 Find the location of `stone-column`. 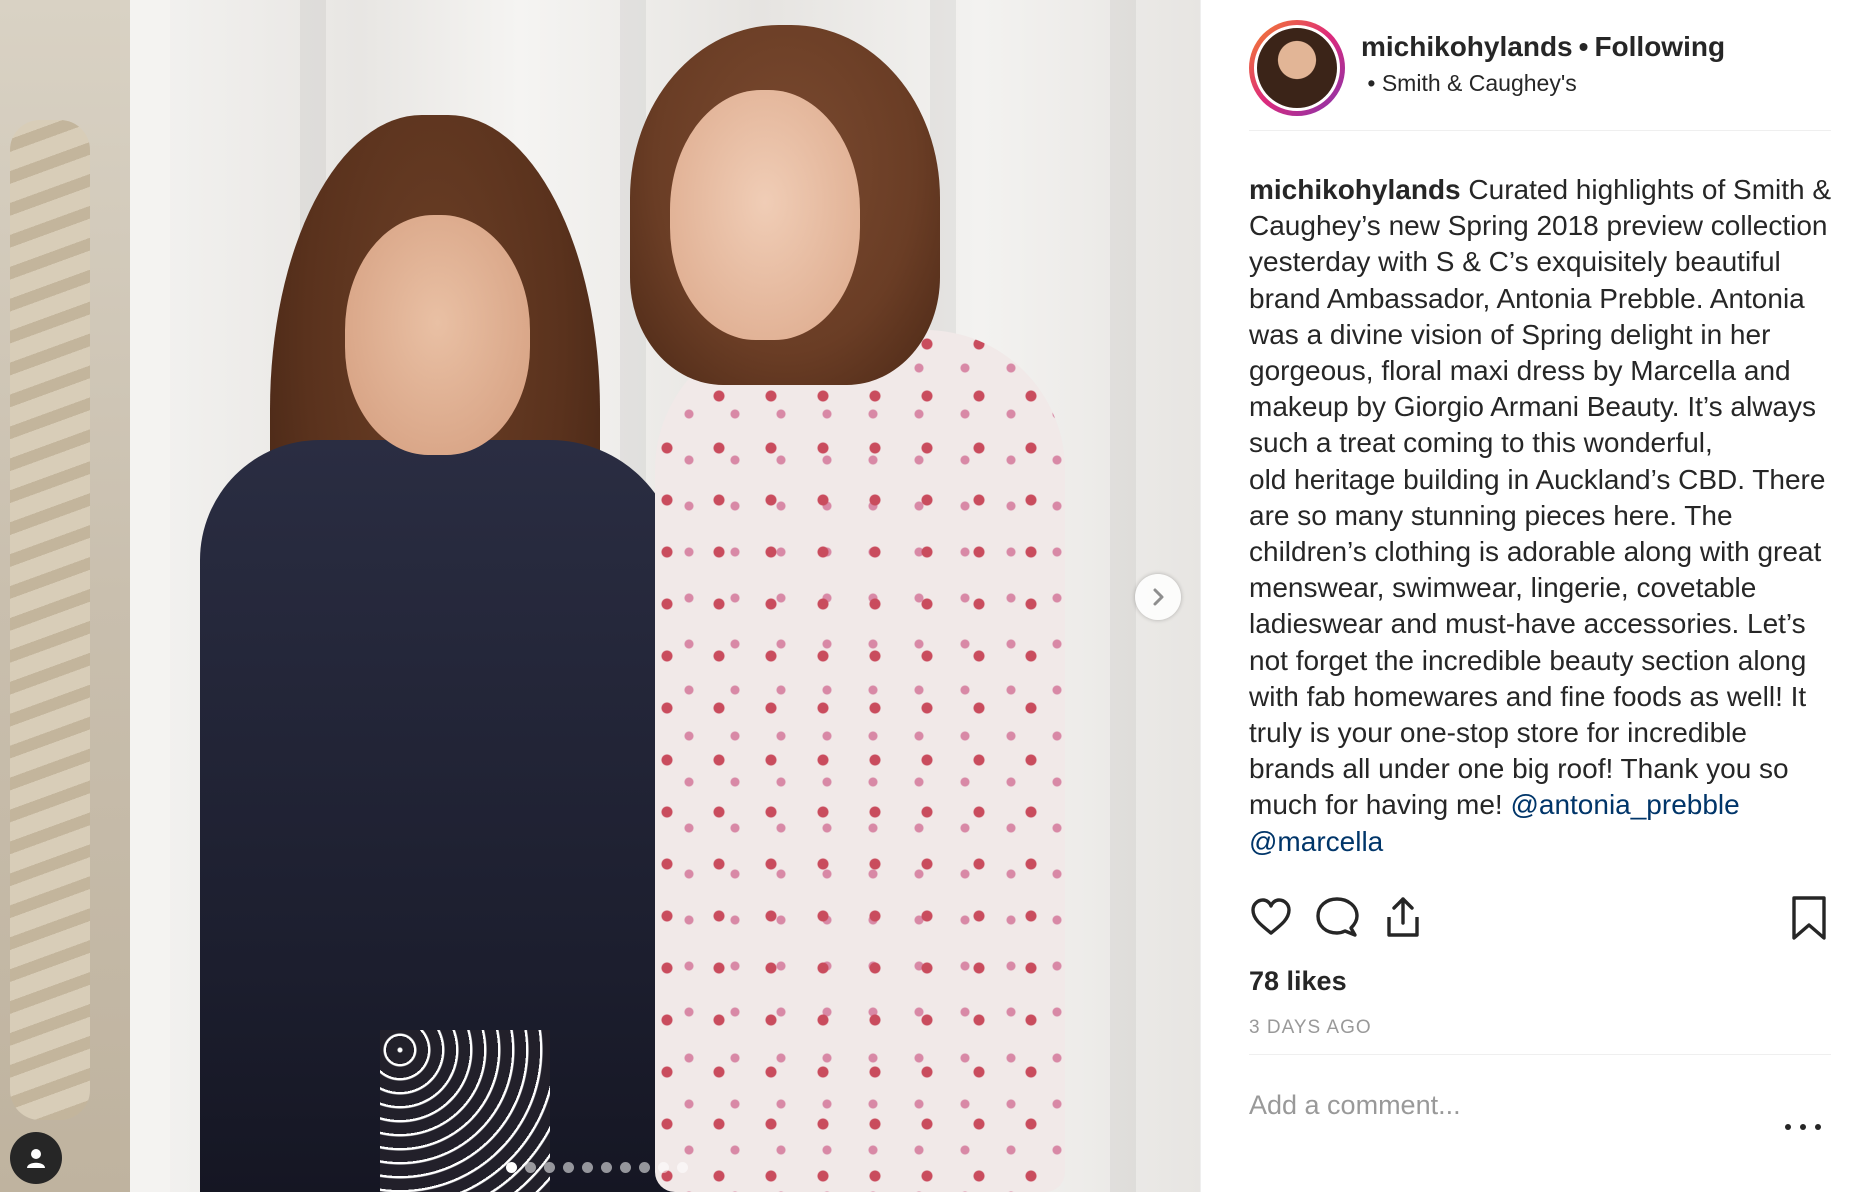

stone-column is located at coordinates (50, 620).